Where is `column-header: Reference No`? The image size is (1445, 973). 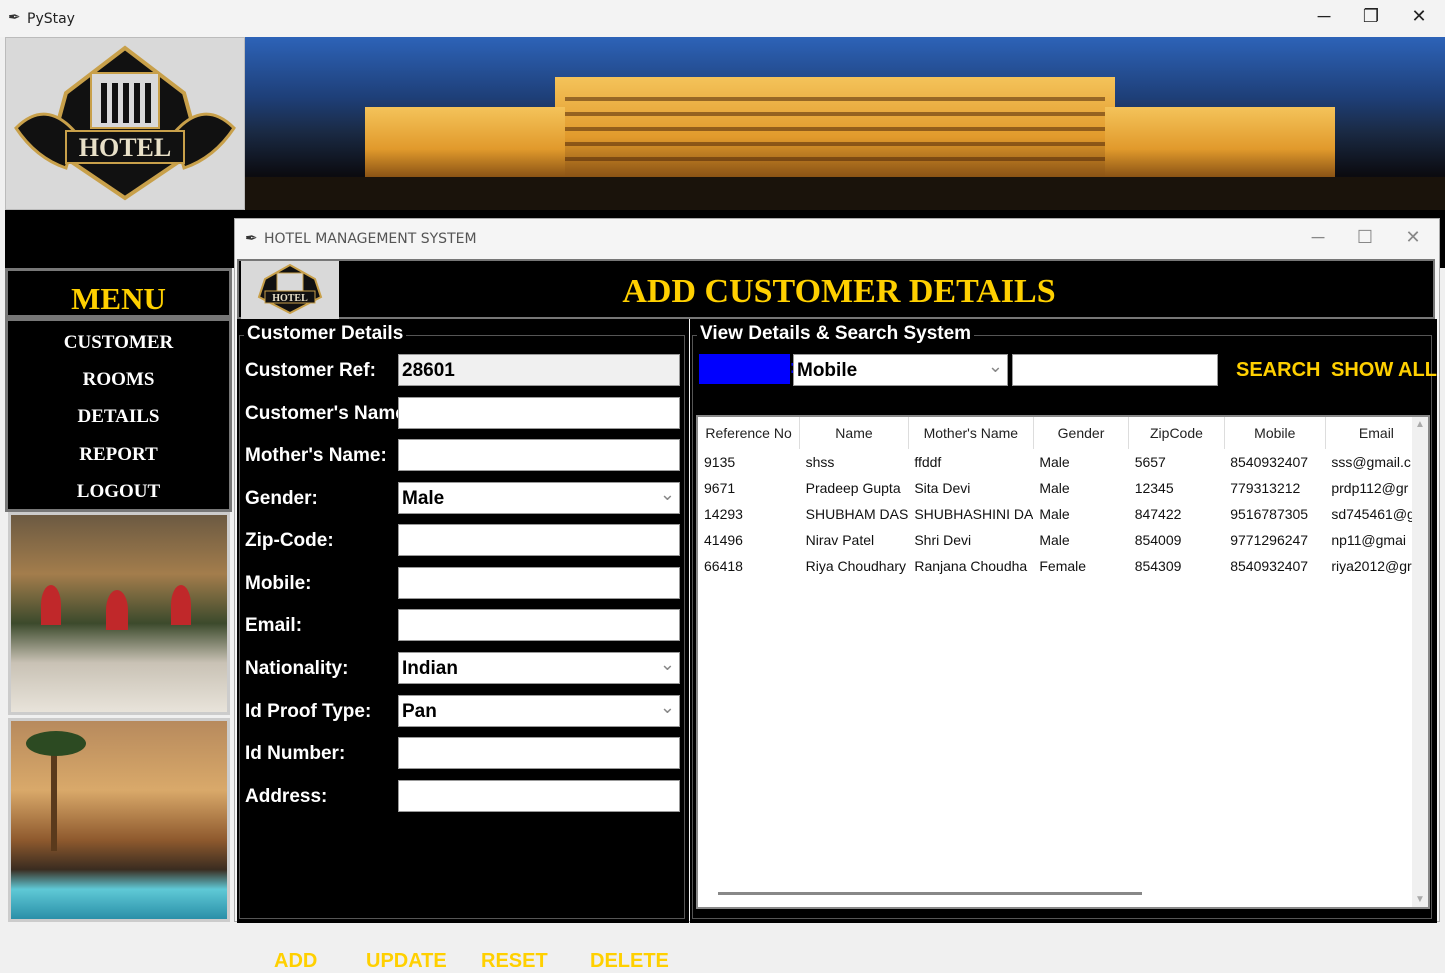
column-header: Reference No is located at coordinates (749, 433).